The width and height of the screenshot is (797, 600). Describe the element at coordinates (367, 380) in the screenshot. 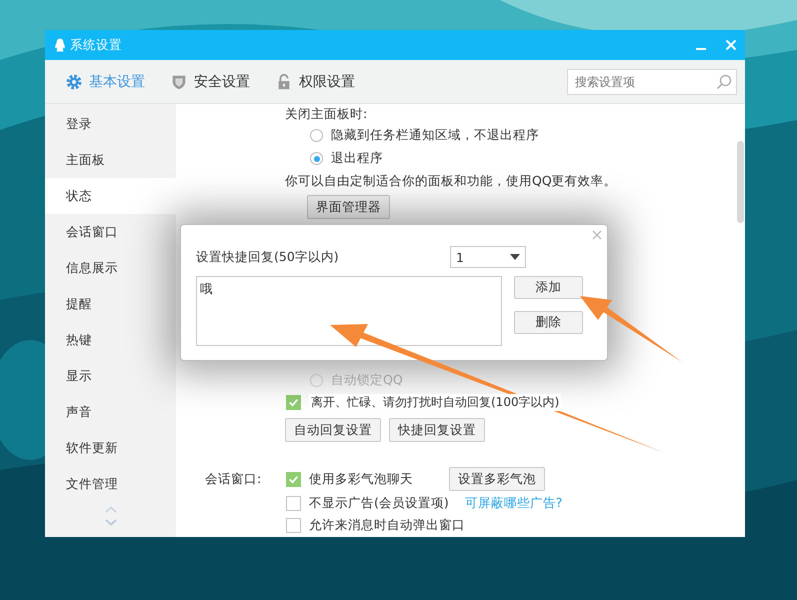

I see `option-label: 自动锁定QQ` at that location.